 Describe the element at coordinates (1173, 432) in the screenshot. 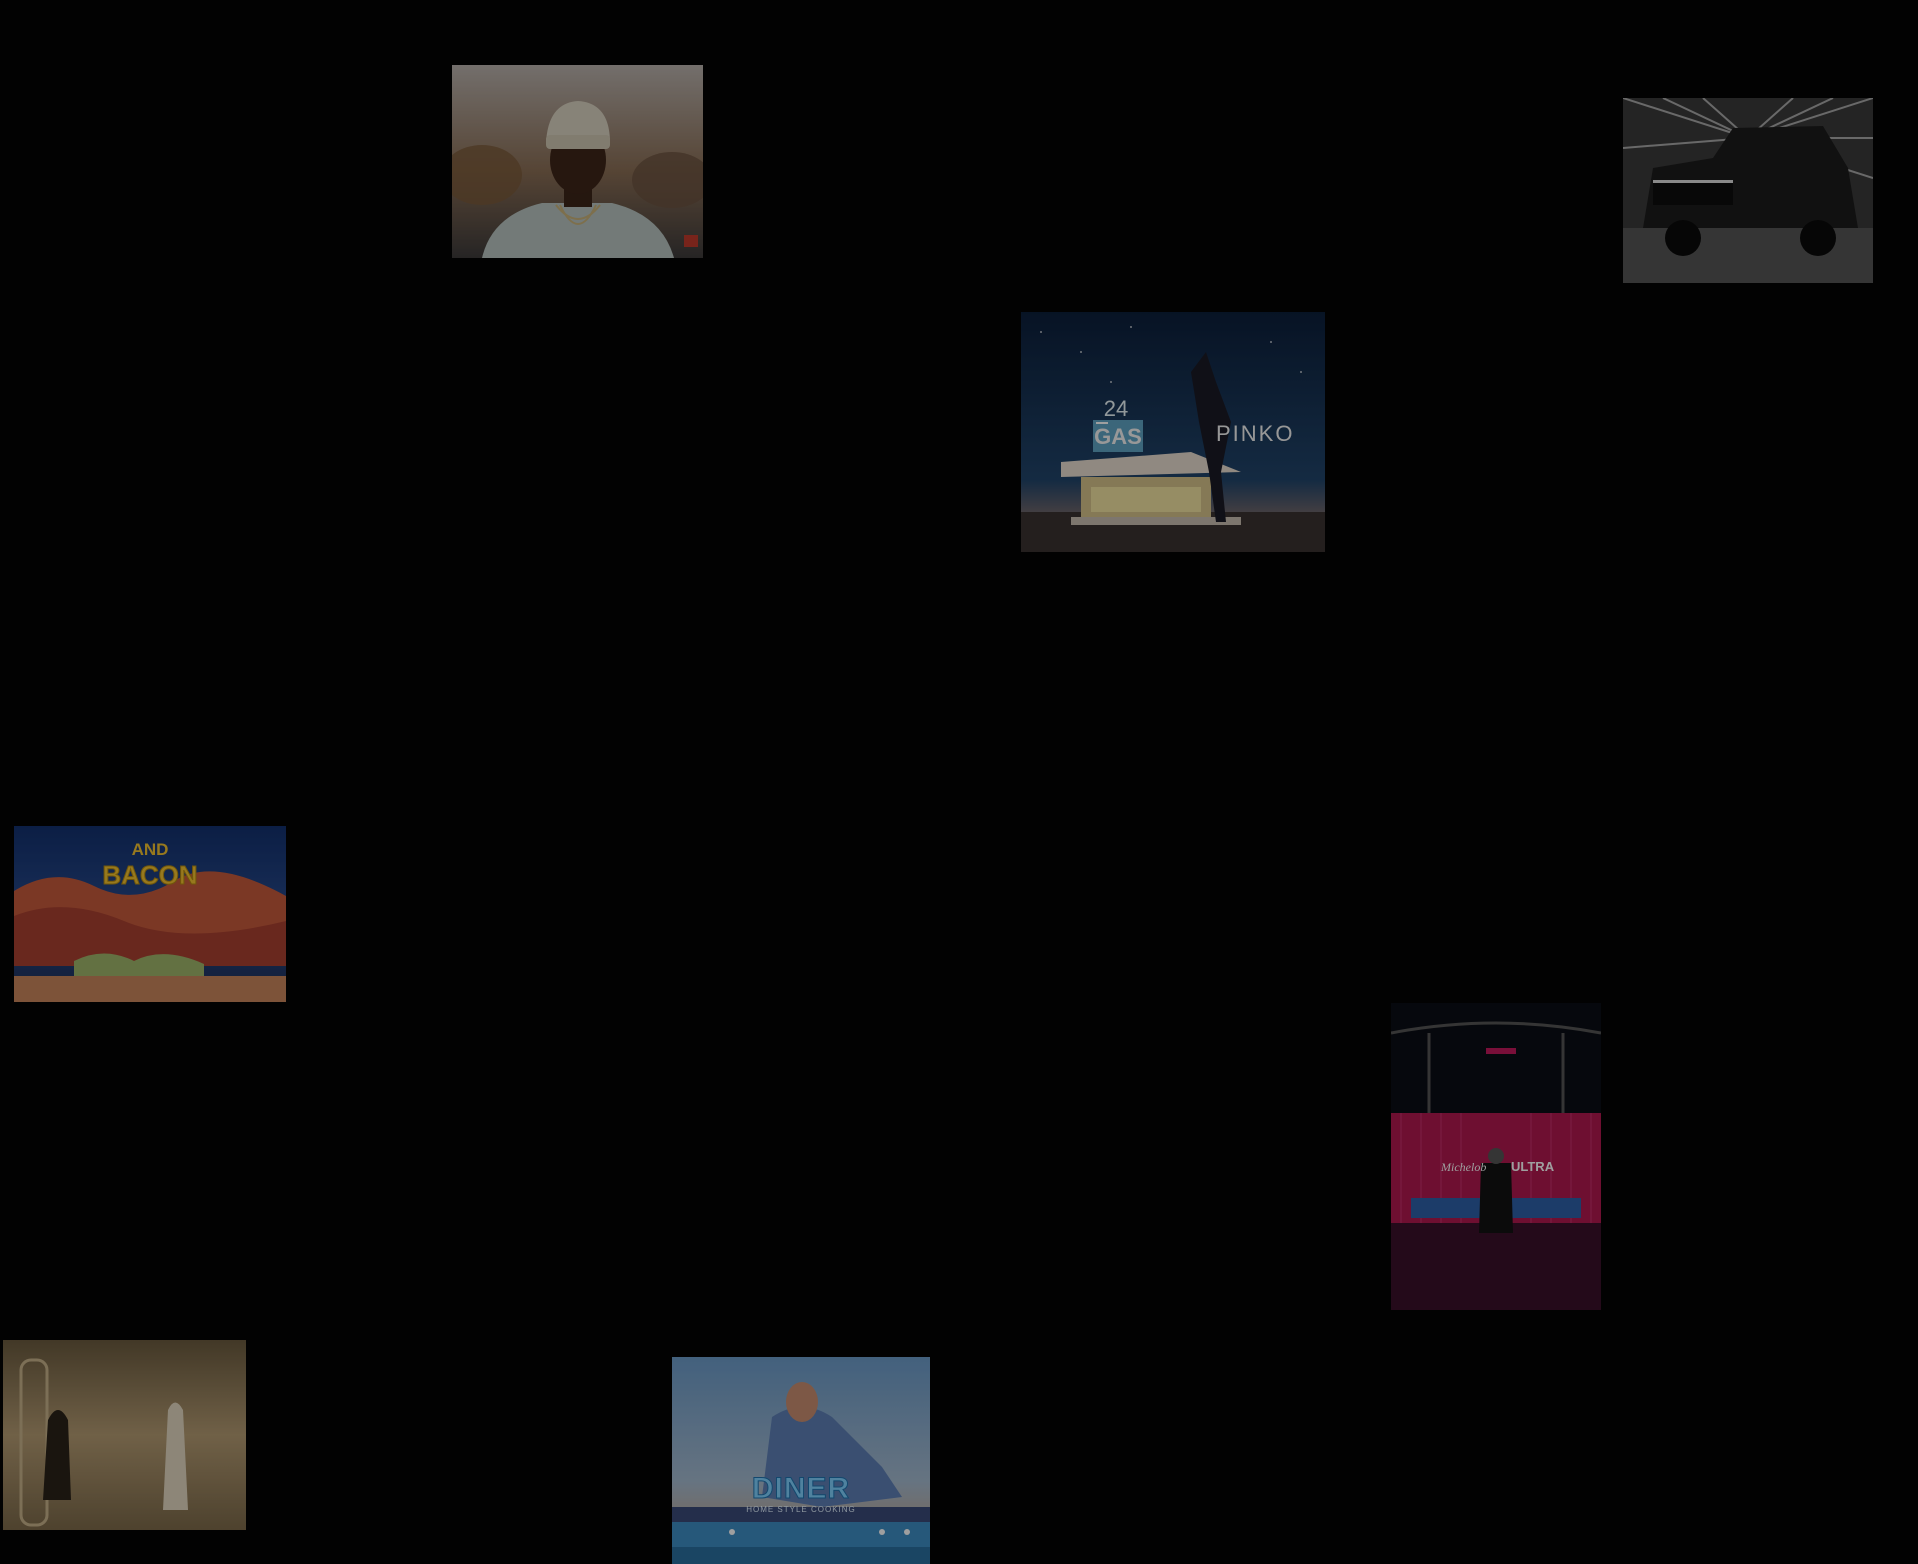

I see `thumbnail-pinko-gas-station: 24 GAS PINKO` at that location.